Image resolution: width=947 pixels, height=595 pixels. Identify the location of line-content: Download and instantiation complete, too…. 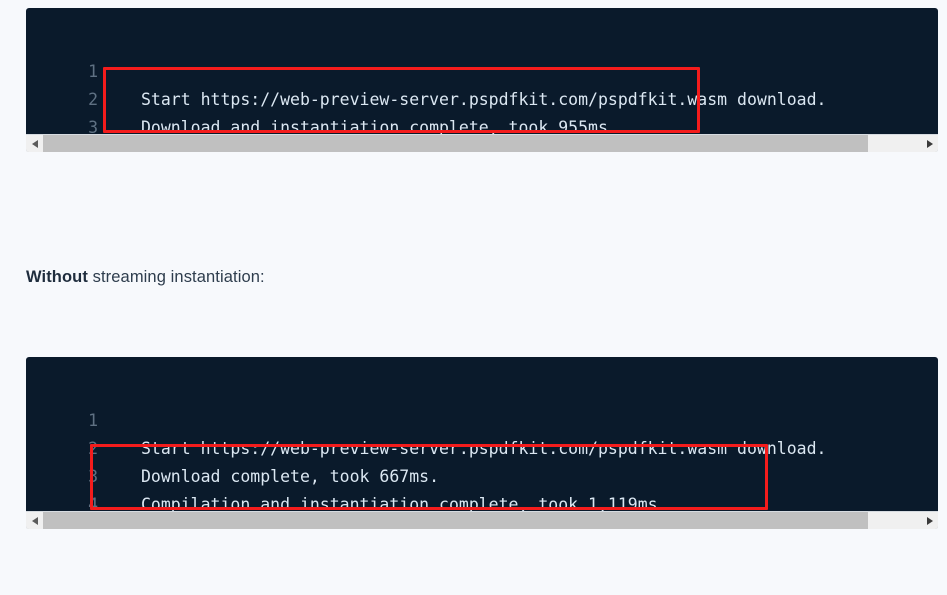
(379, 126).